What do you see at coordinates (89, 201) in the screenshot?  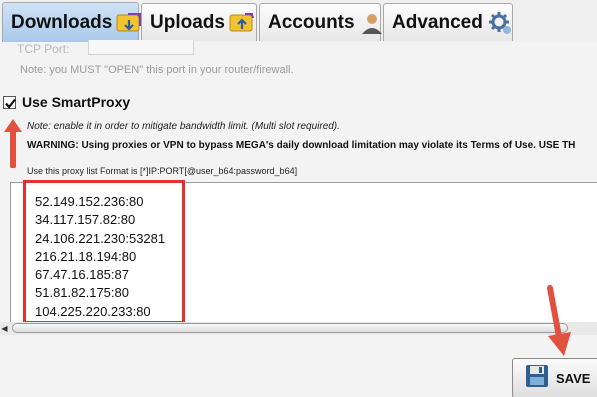 I see `proxy-entry: 52.149.152.236:80` at bounding box center [89, 201].